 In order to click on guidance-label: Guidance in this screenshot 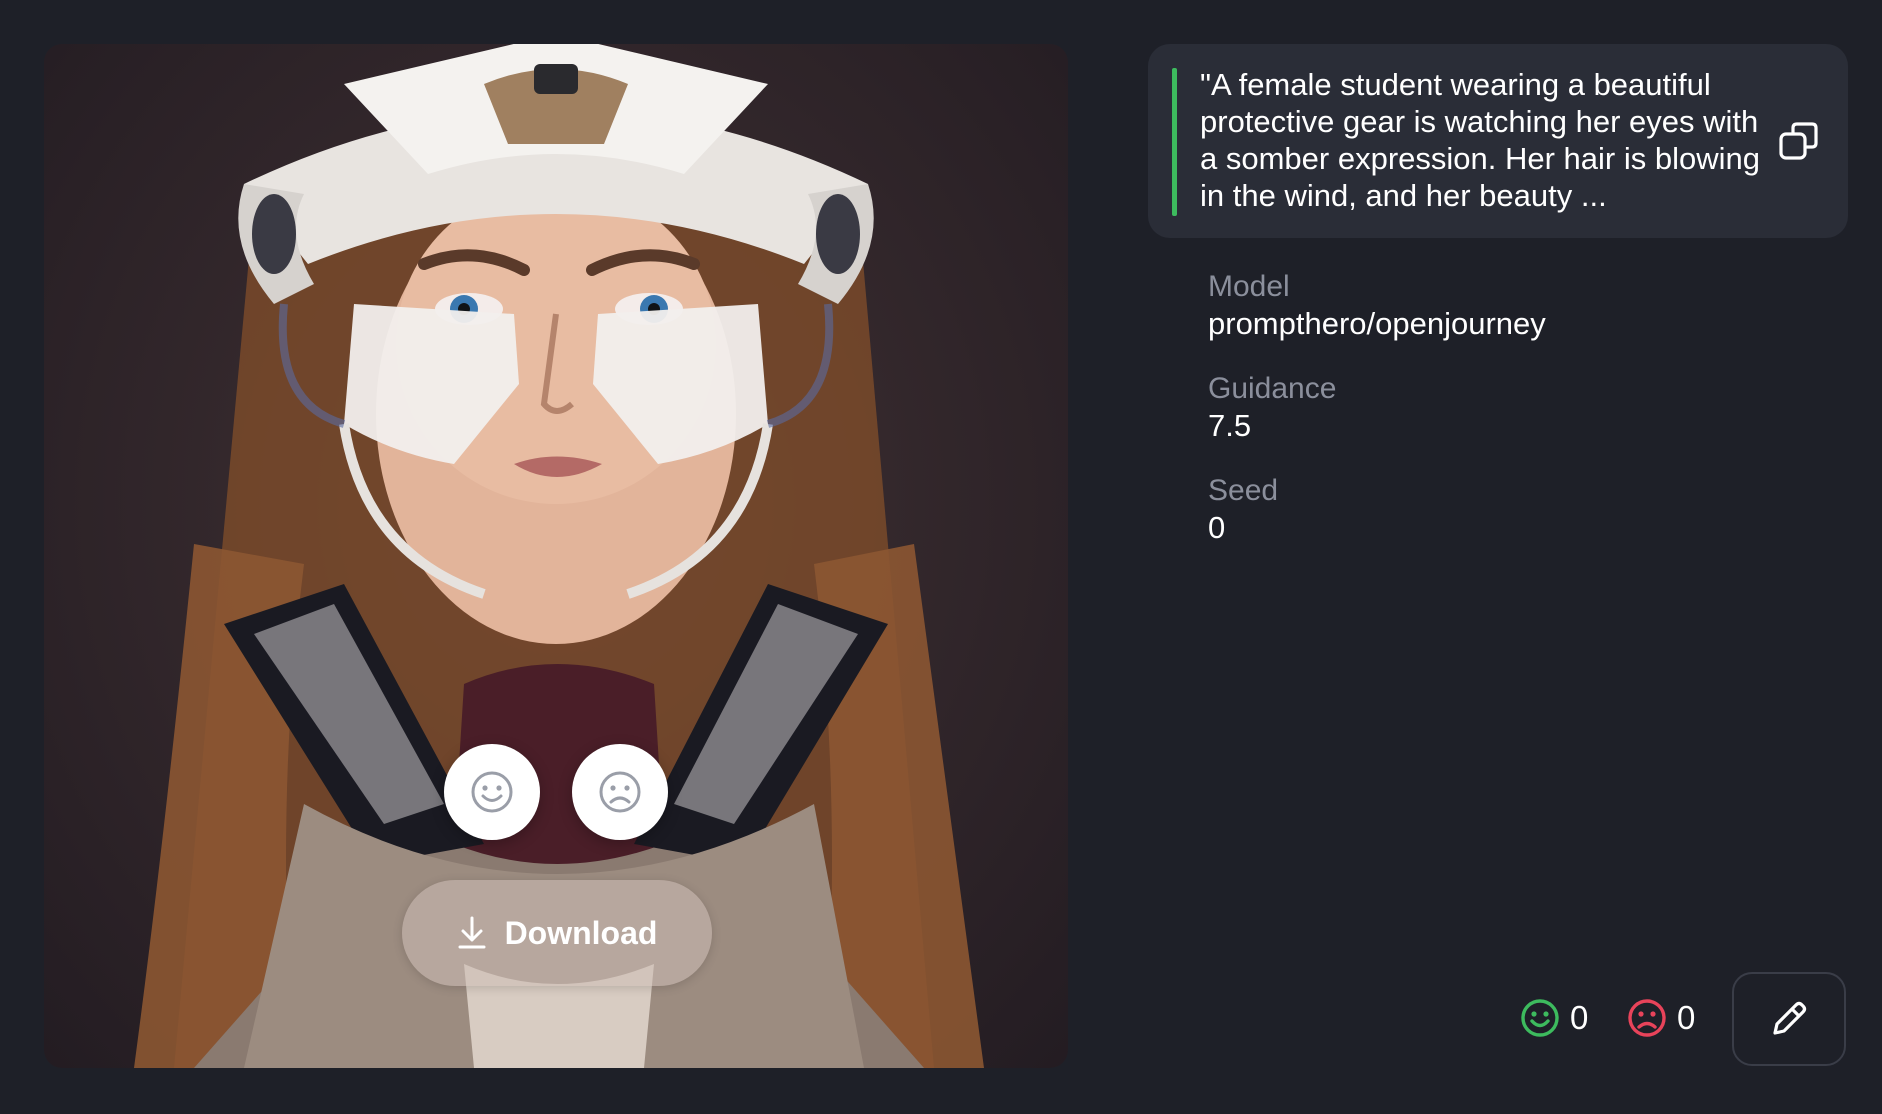, I will do `click(1272, 388)`.